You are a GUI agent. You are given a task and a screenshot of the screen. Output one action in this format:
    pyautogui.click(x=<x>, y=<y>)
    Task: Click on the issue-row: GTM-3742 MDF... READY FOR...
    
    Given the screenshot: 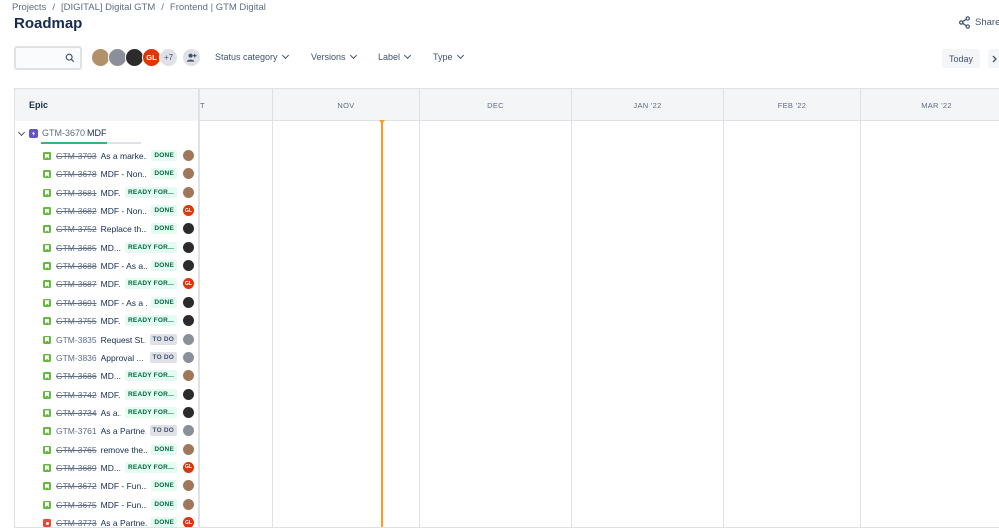 What is the action you would take?
    pyautogui.click(x=107, y=395)
    